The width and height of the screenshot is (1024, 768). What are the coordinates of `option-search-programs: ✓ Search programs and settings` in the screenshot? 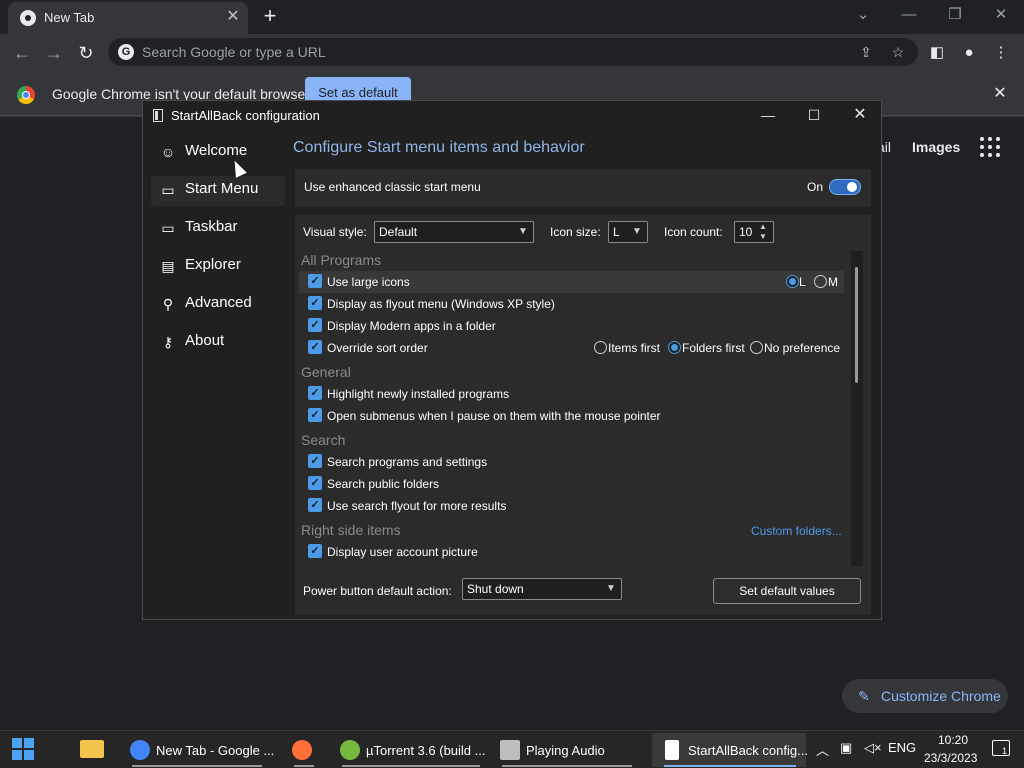 It's located at (571, 462).